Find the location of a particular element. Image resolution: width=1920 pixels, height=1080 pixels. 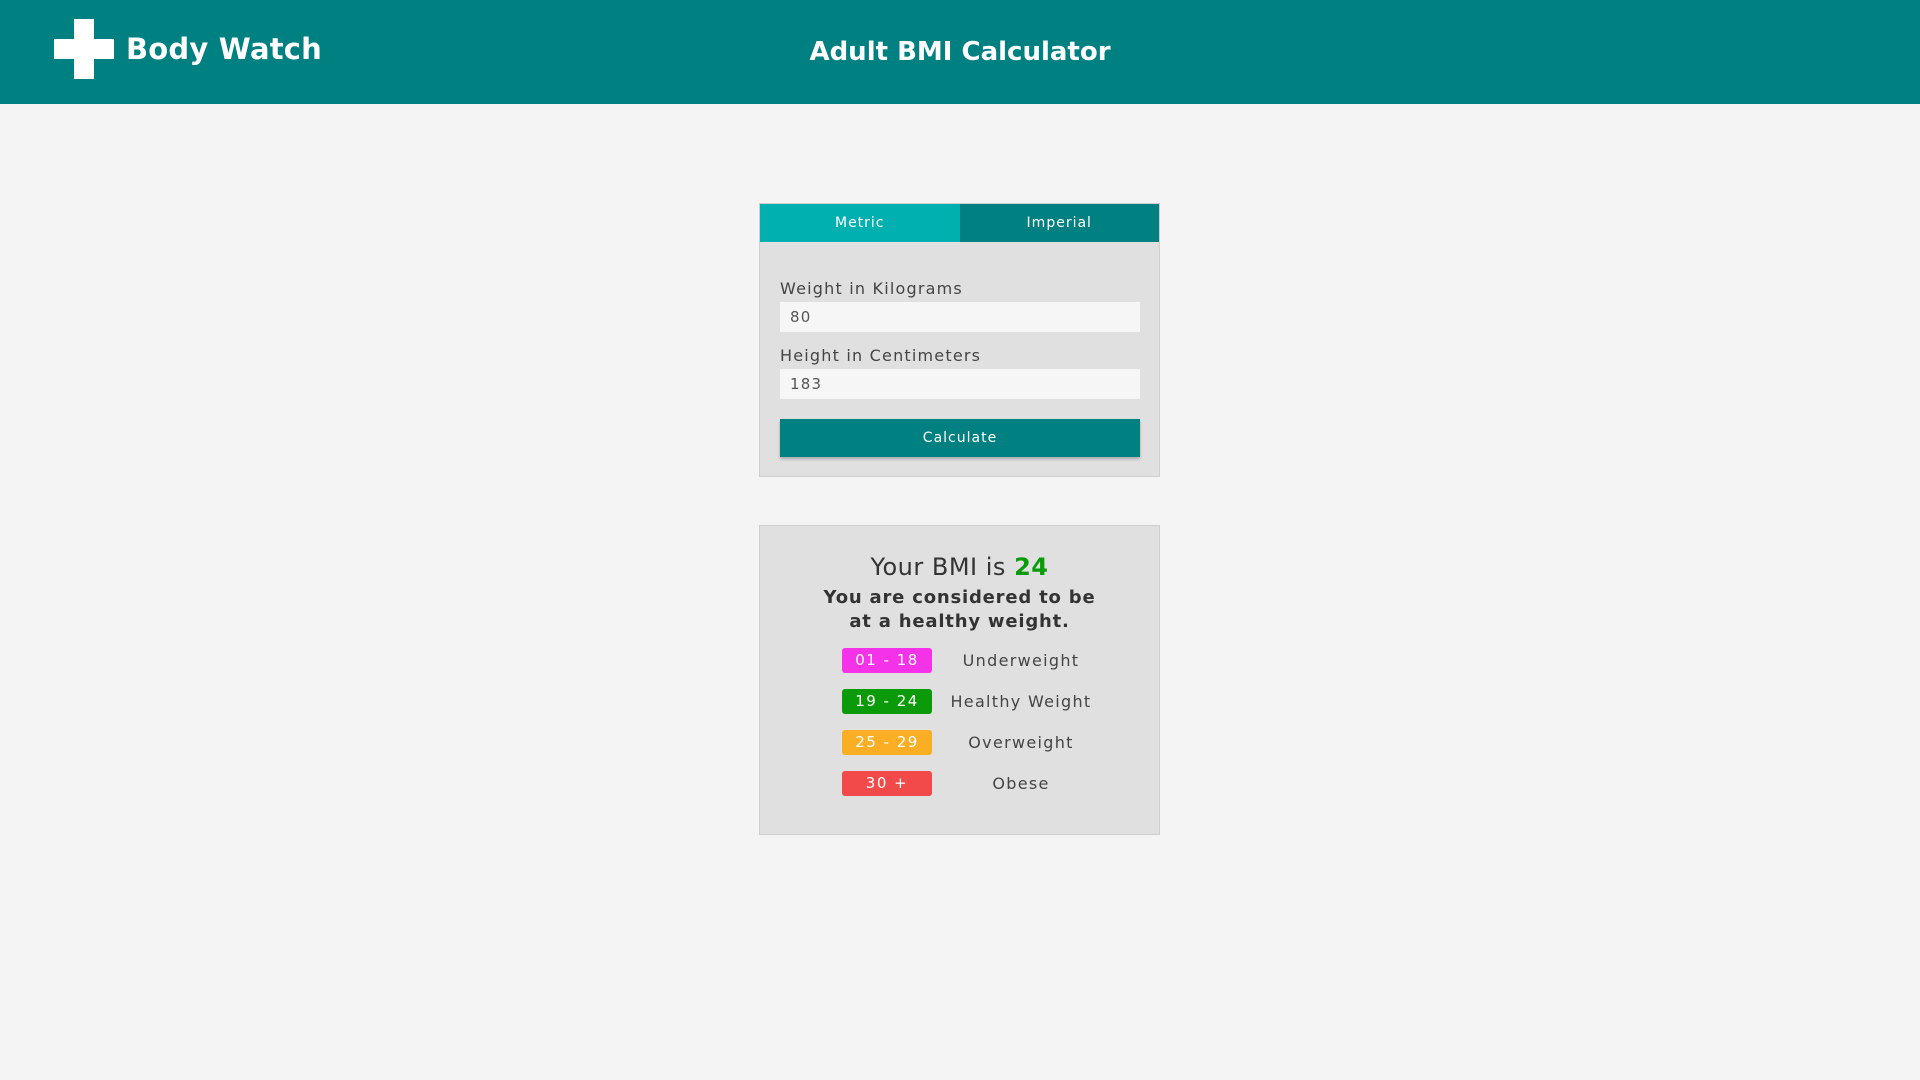

scale-row-obese: 30 + Obese is located at coordinates (959, 783).